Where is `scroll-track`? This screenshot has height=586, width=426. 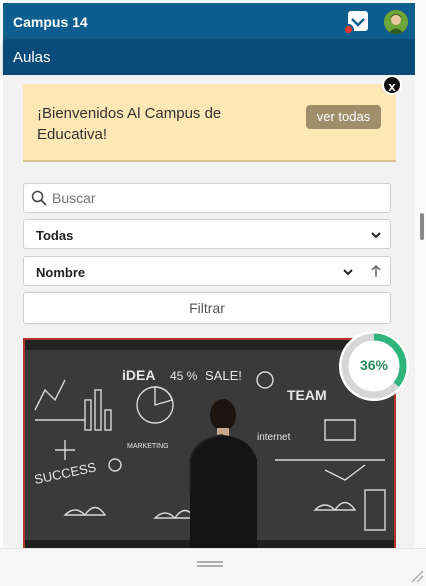
scroll-track is located at coordinates (420, 274).